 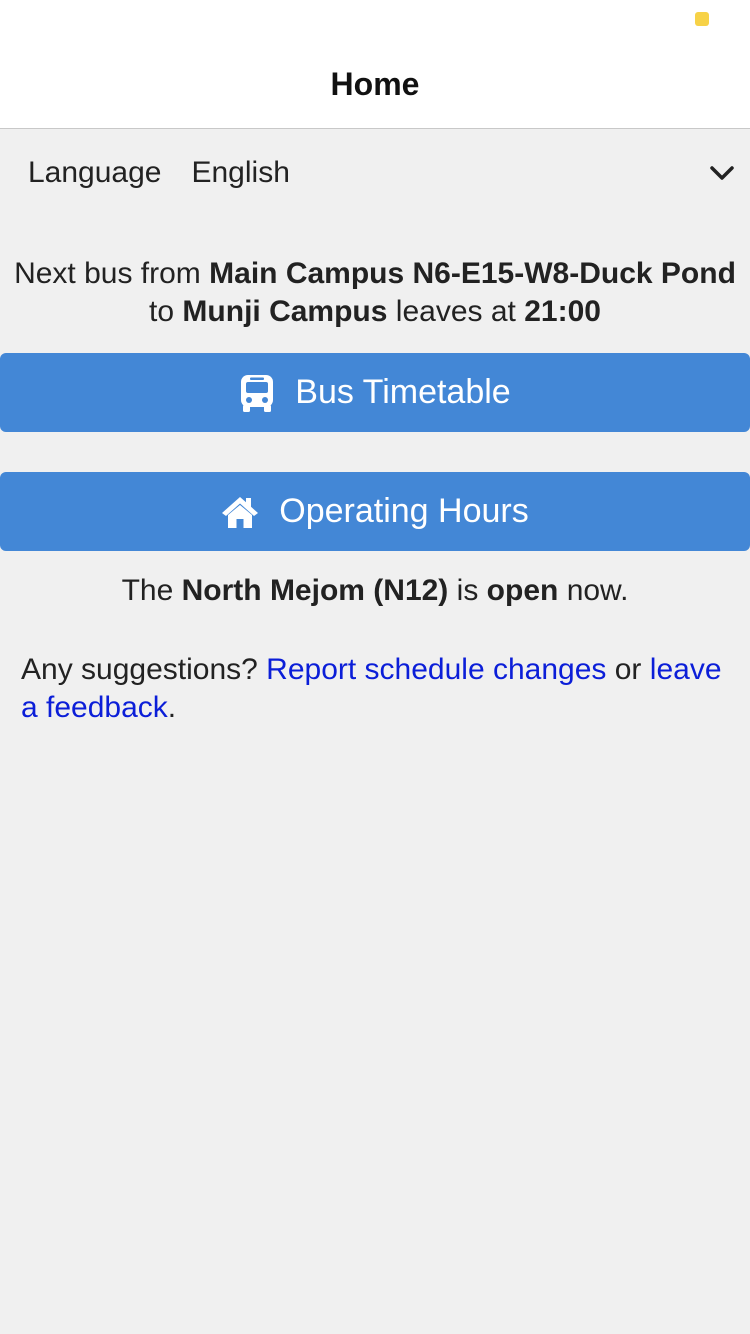 I want to click on suggestions-or-word: or, so click(x=628, y=669).